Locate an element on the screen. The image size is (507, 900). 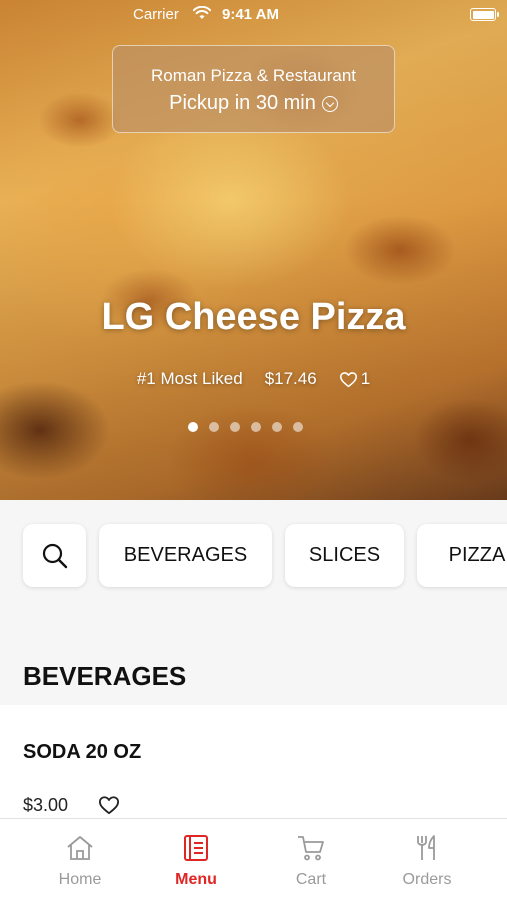
featured-price: $17.46 is located at coordinates (290, 378).